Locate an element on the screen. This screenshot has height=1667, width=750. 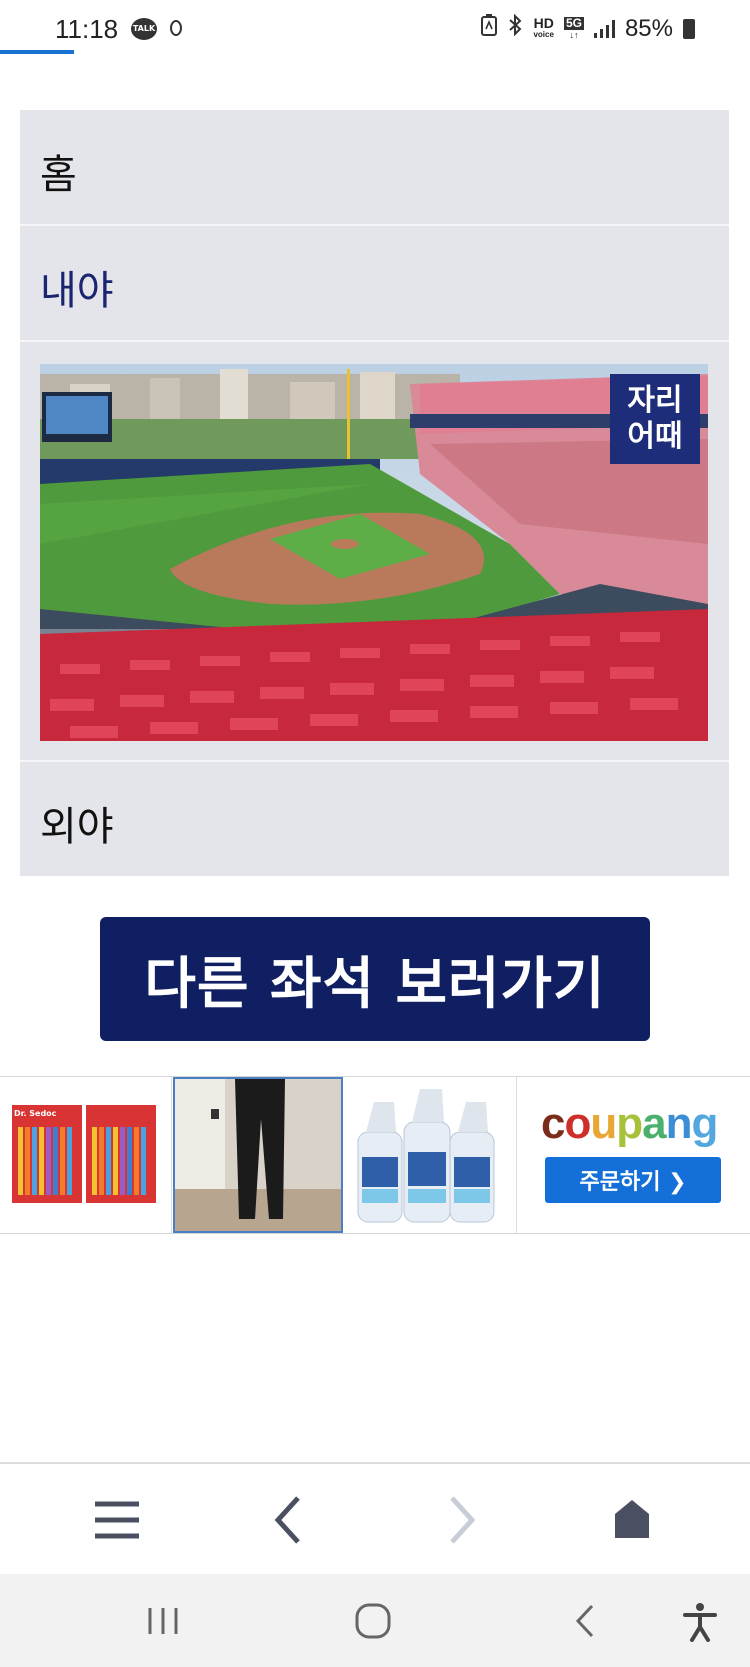
order-button: 주문하기 ❯ is located at coordinates (633, 1180).